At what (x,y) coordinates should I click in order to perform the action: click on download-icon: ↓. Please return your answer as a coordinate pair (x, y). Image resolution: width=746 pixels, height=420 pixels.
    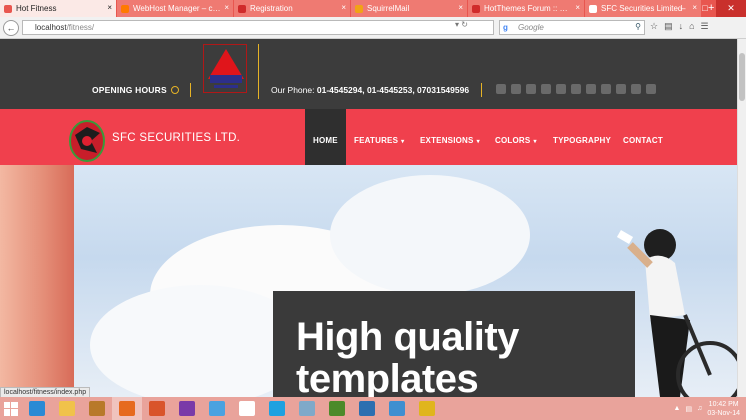
    Looking at the image, I should click on (681, 26).